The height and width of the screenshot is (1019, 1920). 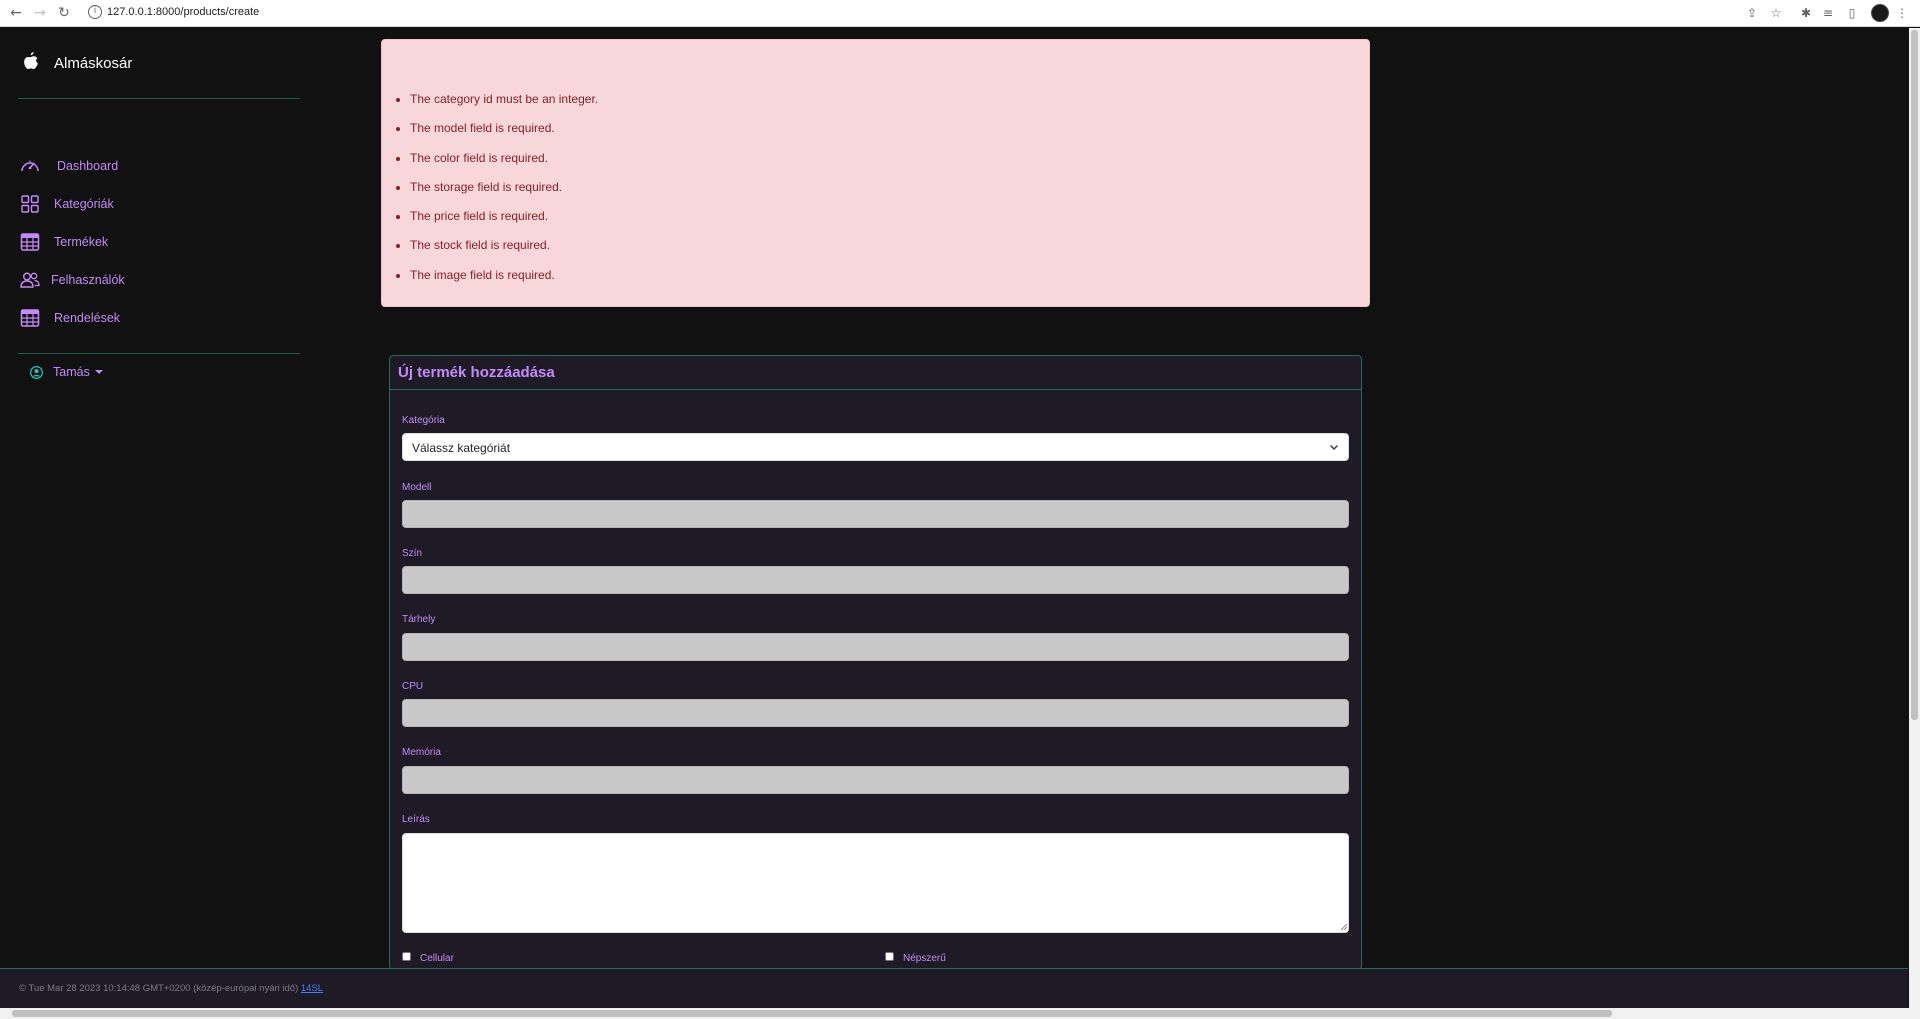 I want to click on color-label: Szín, so click(x=412, y=553).